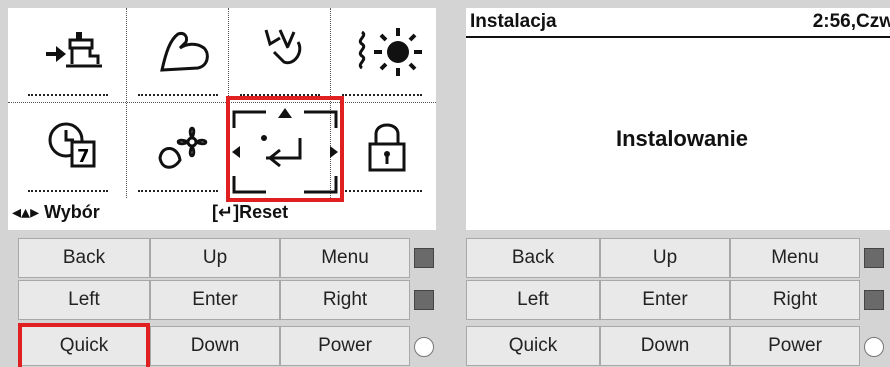 The image size is (890, 367). What do you see at coordinates (851, 21) in the screenshot?
I see `clock-readout: 2:56,Czw` at bounding box center [851, 21].